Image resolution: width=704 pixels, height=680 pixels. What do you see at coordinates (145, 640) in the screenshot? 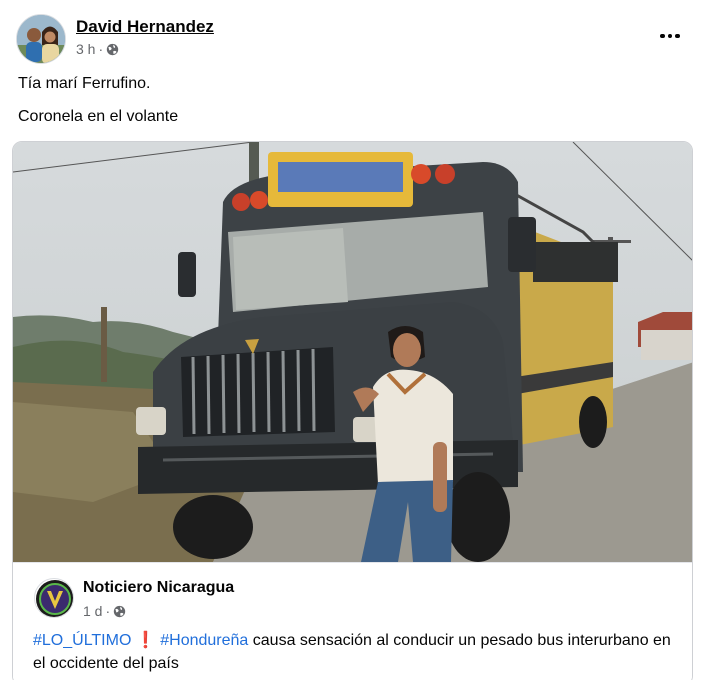
I see `exclamation-icon: ❗` at bounding box center [145, 640].